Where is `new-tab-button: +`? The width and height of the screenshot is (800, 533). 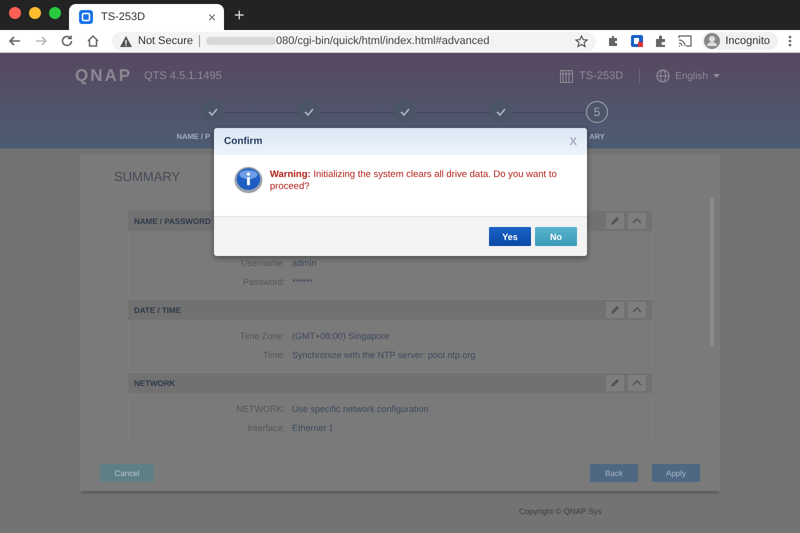
new-tab-button: + is located at coordinates (234, 17).